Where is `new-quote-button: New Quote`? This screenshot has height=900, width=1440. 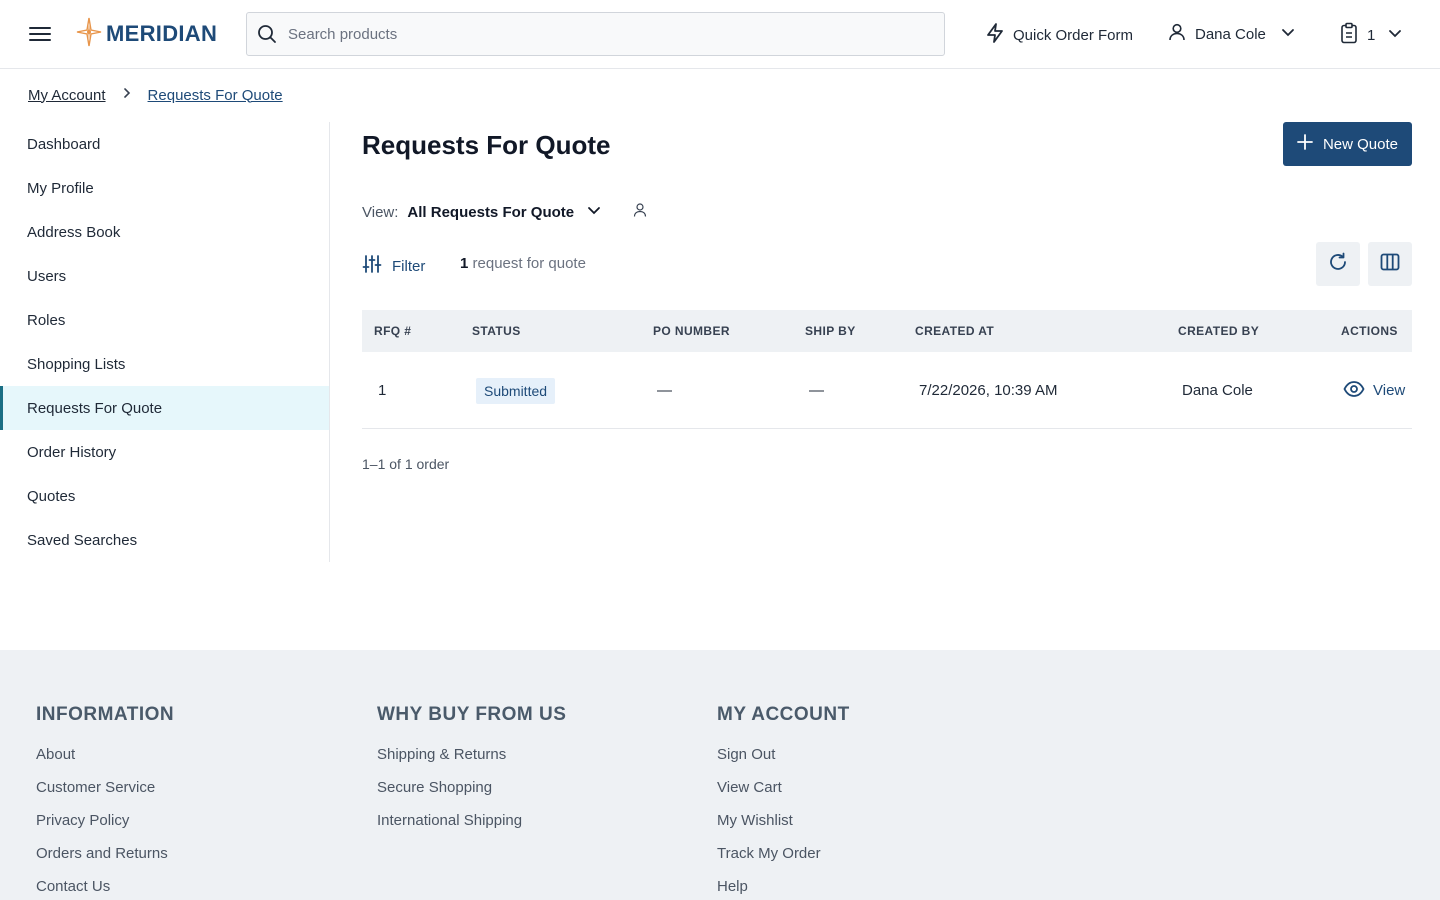 new-quote-button: New Quote is located at coordinates (1347, 144).